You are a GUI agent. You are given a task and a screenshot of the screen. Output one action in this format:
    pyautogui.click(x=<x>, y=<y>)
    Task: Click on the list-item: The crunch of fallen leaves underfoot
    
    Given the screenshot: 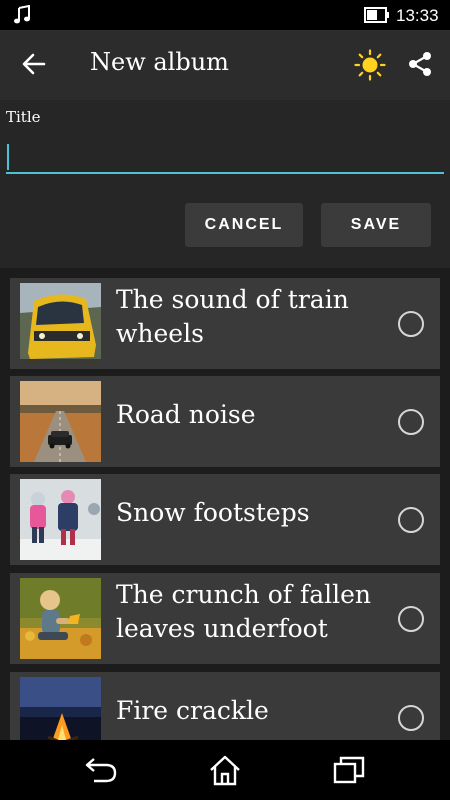 What is the action you would take?
    pyautogui.click(x=225, y=618)
    